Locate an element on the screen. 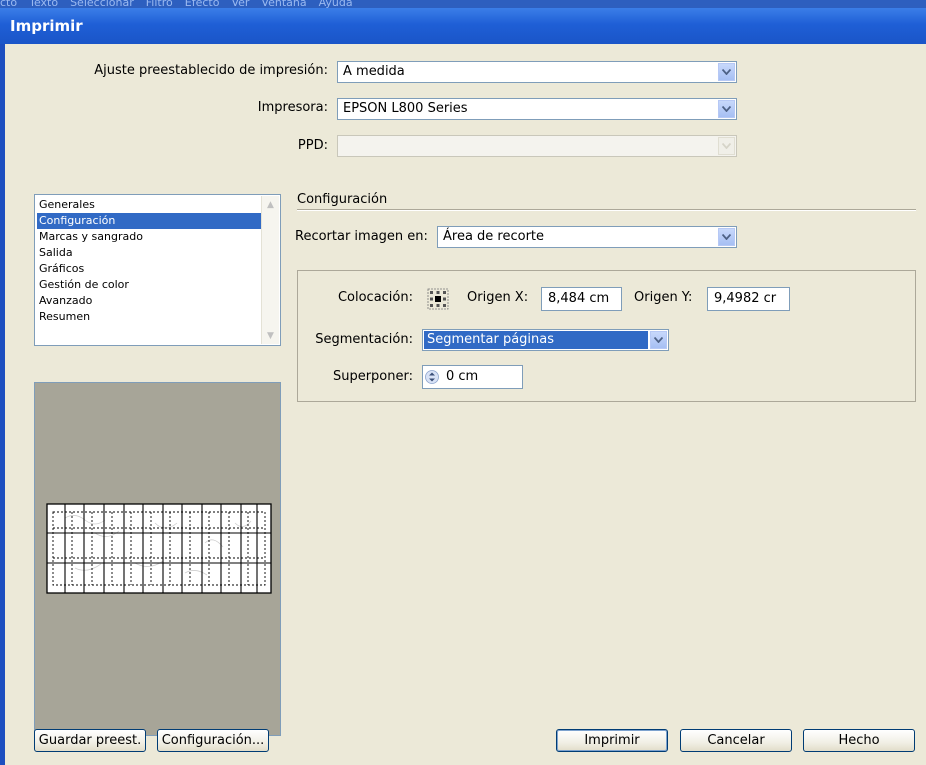 Image resolution: width=926 pixels, height=765 pixels. print-preview is located at coordinates (157, 559).